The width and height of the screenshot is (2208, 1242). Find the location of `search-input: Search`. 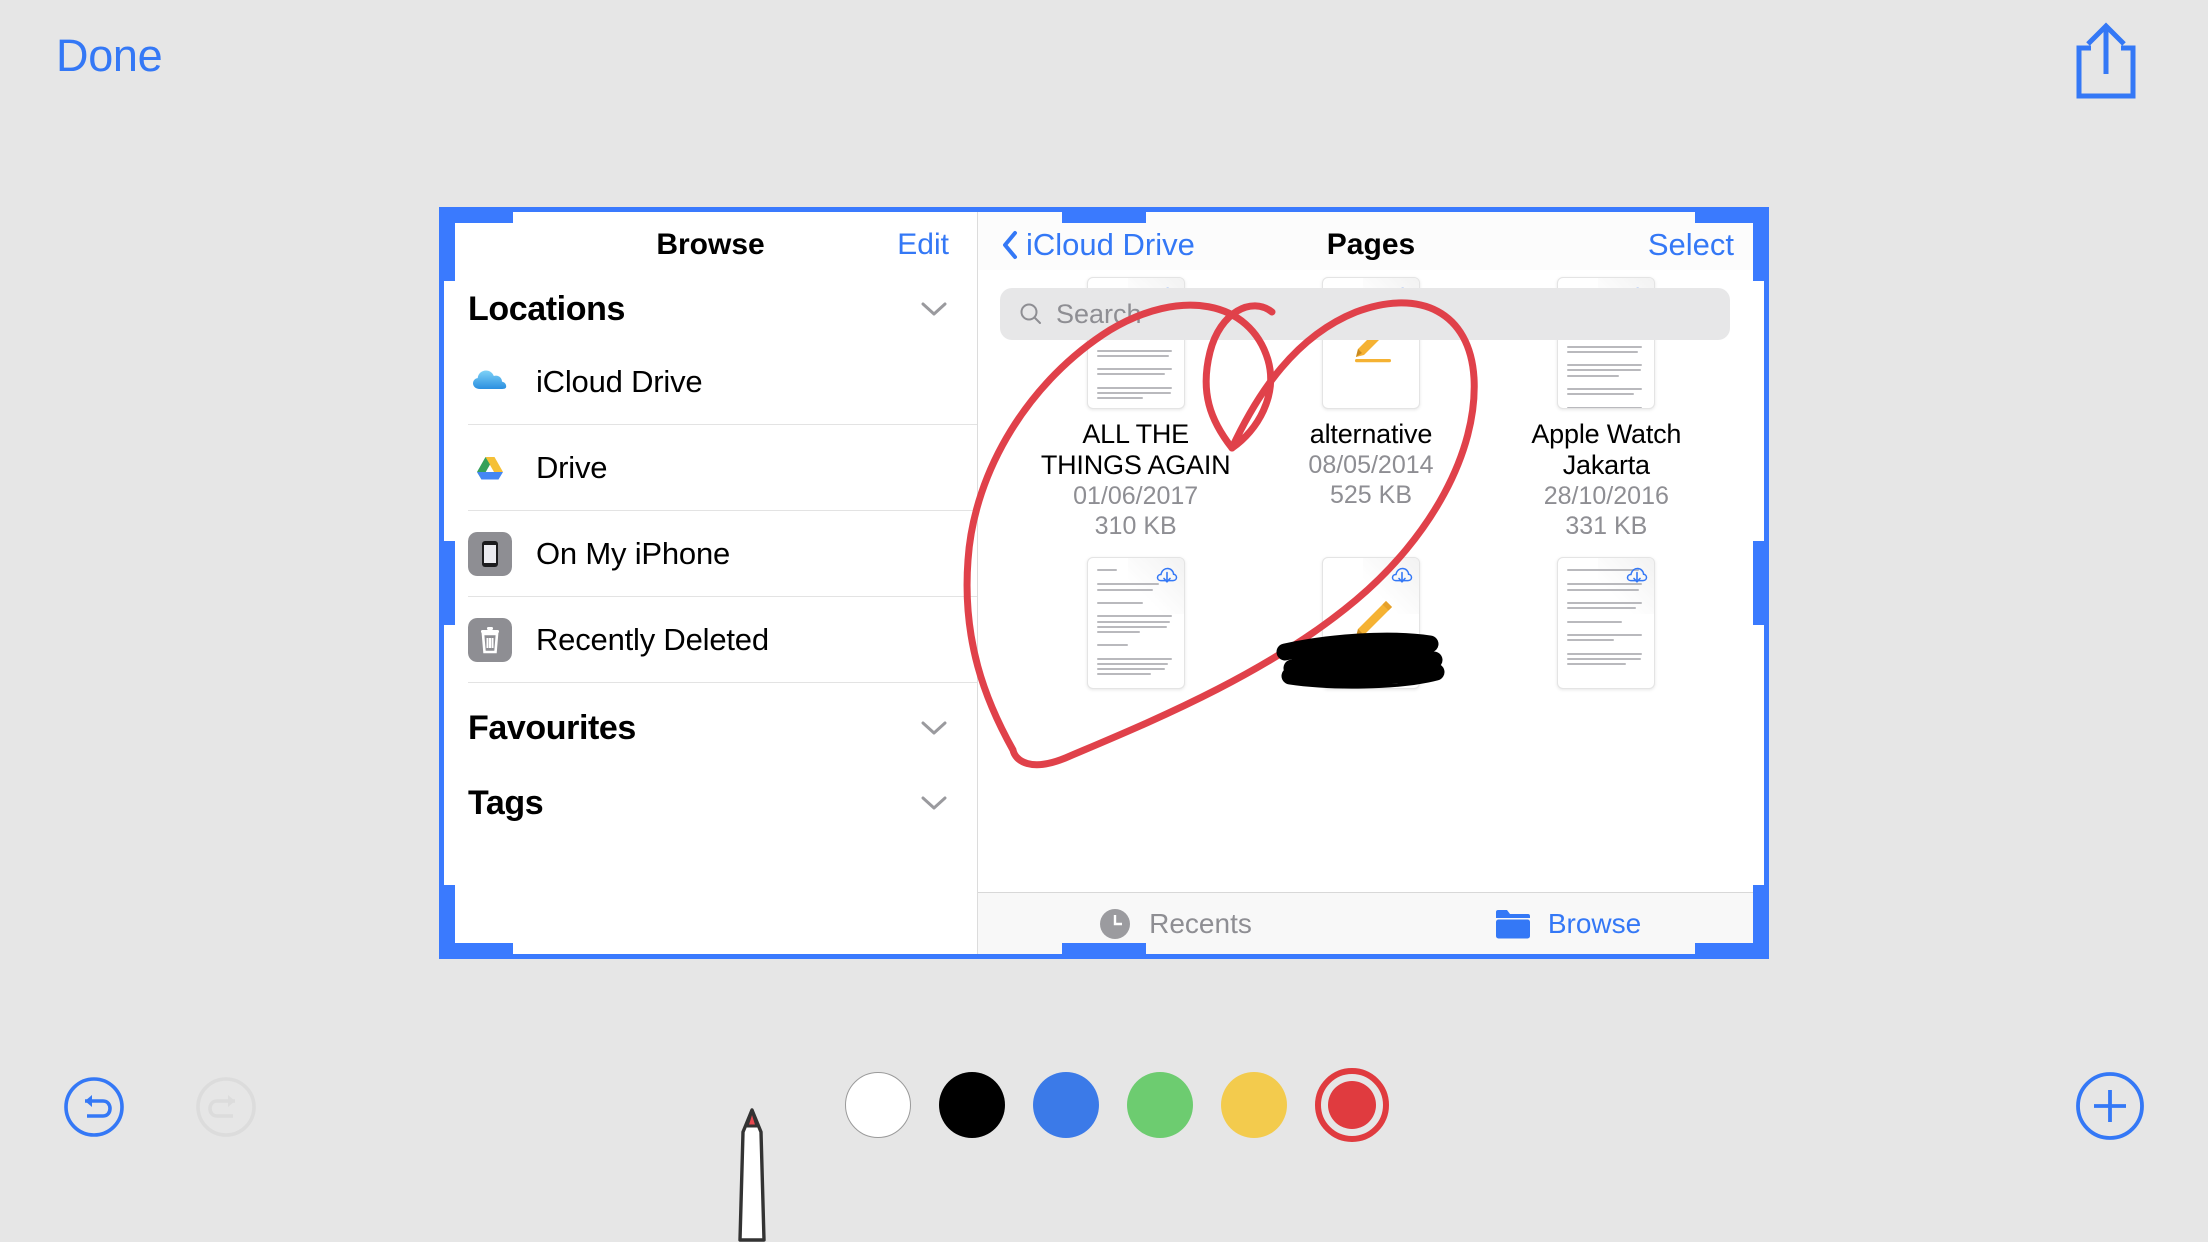

search-input: Search is located at coordinates (1365, 314).